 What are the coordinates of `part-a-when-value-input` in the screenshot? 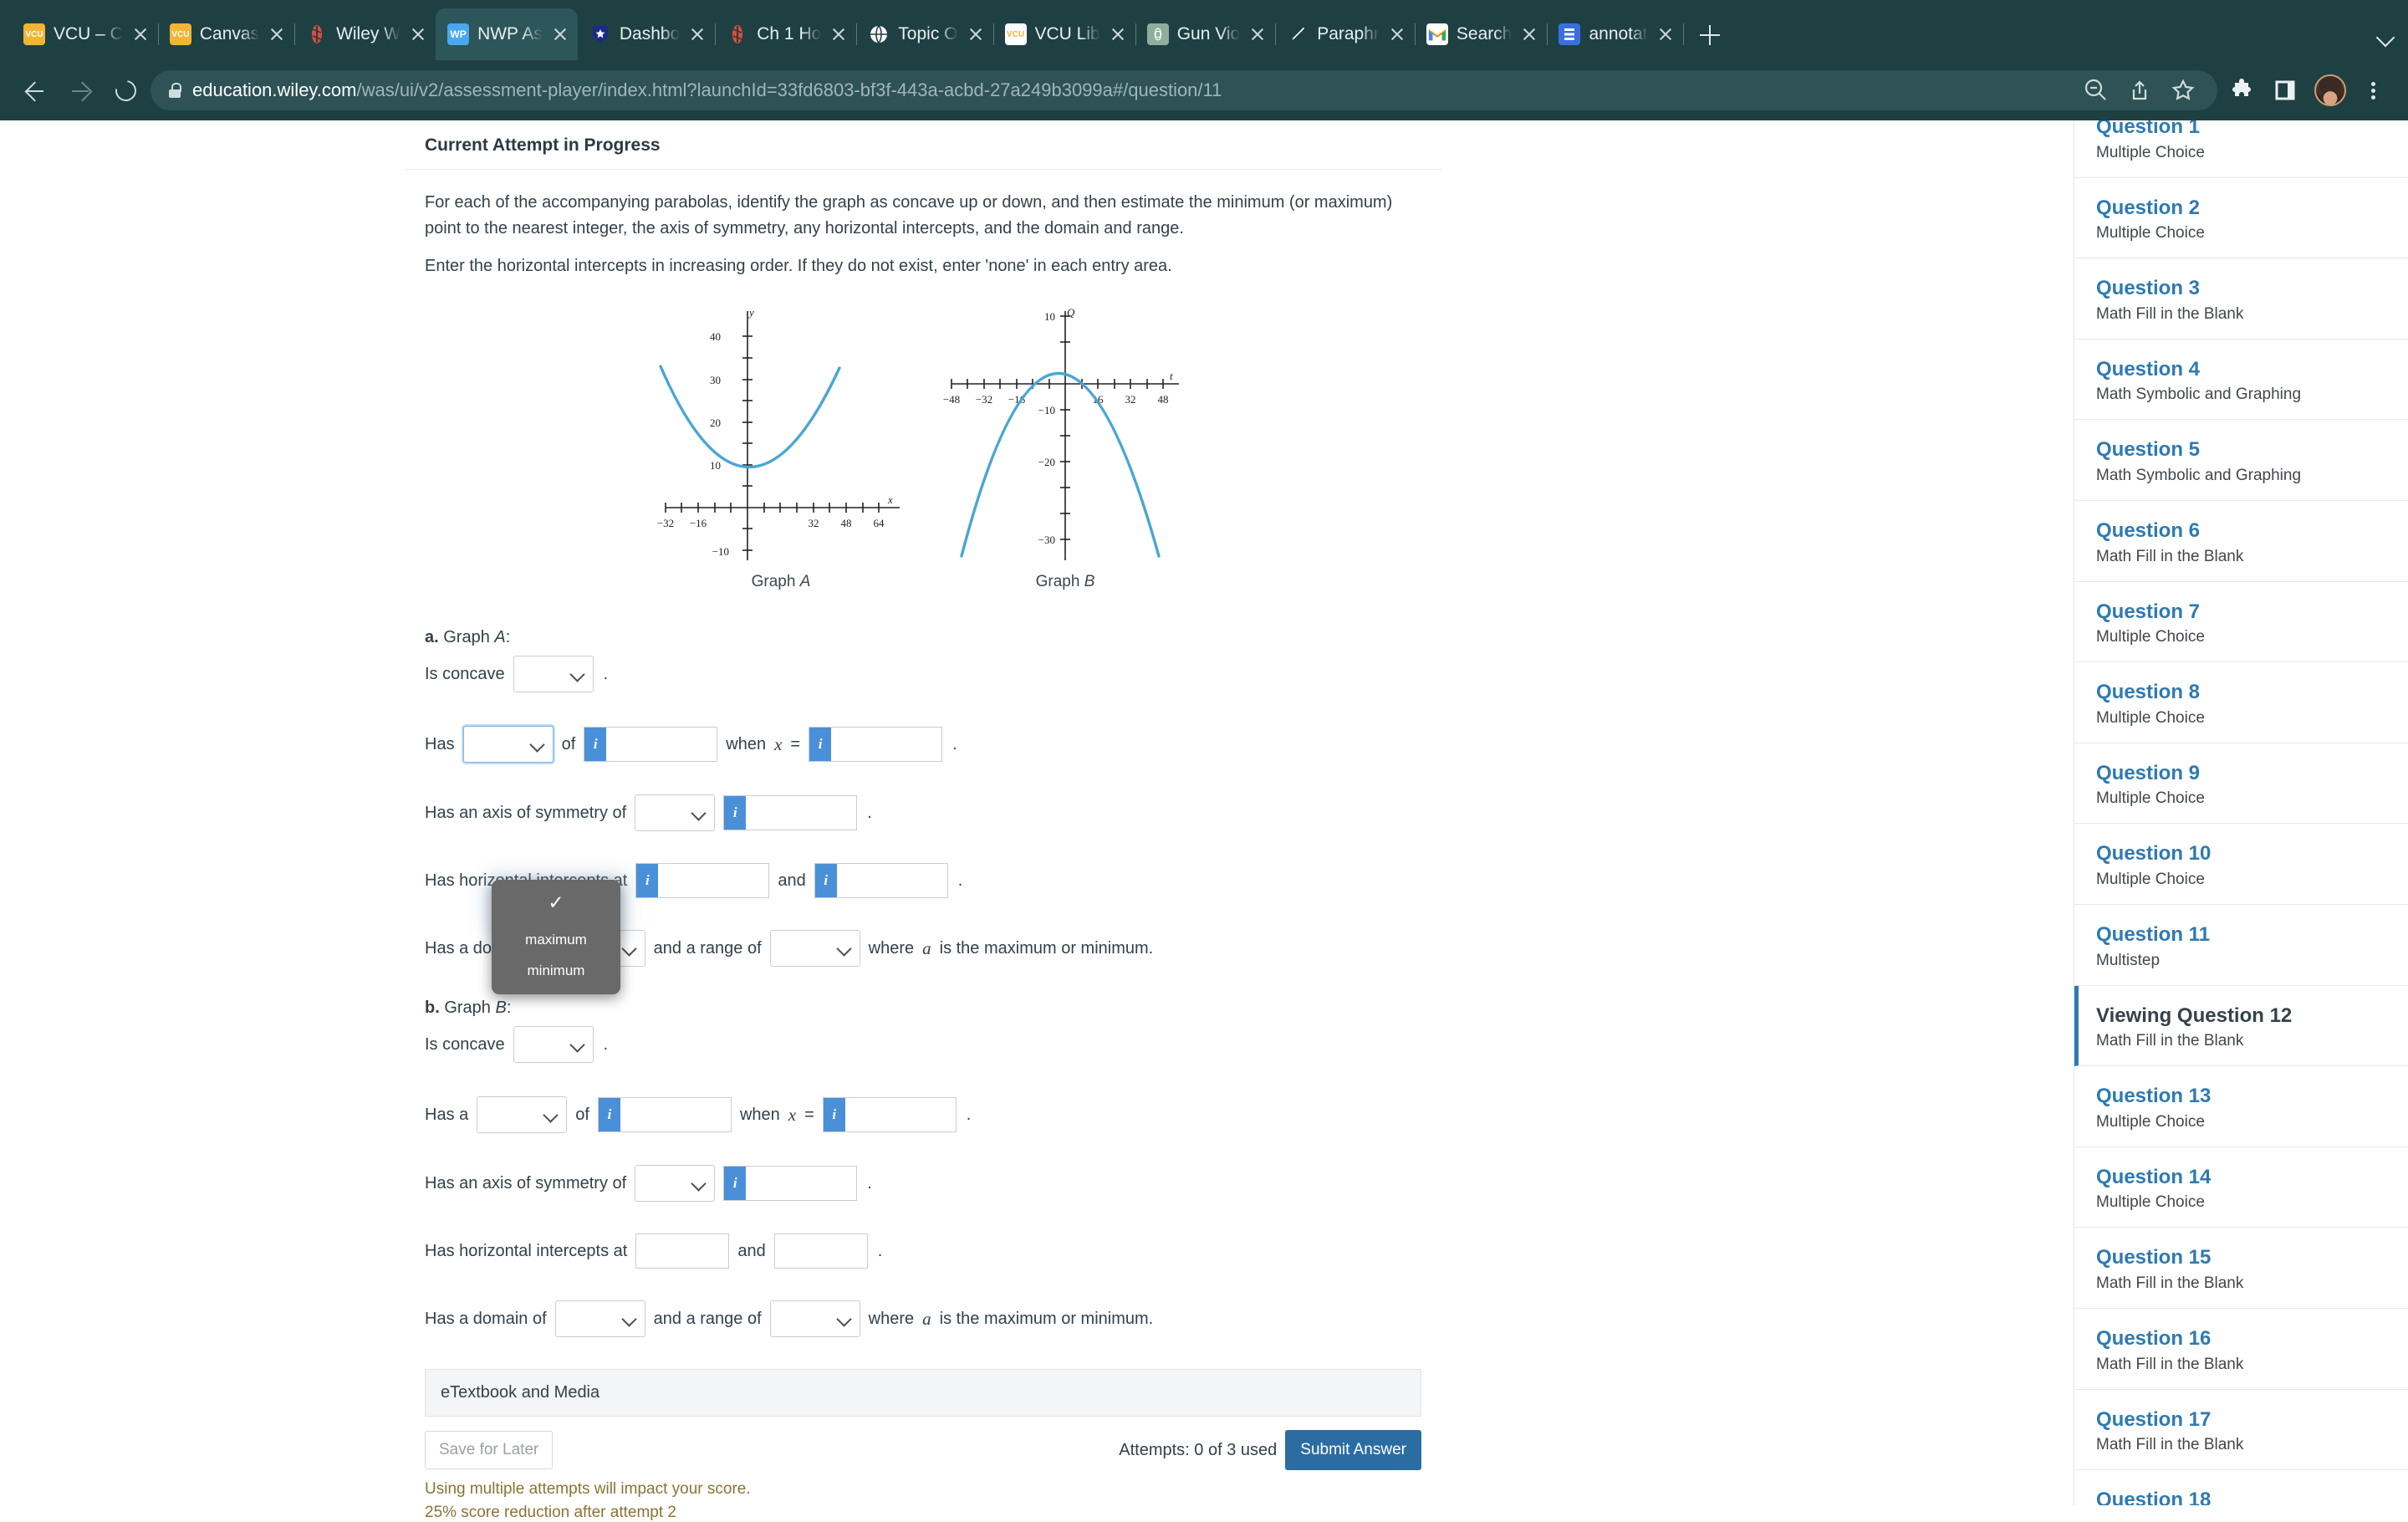 It's located at (887, 745).